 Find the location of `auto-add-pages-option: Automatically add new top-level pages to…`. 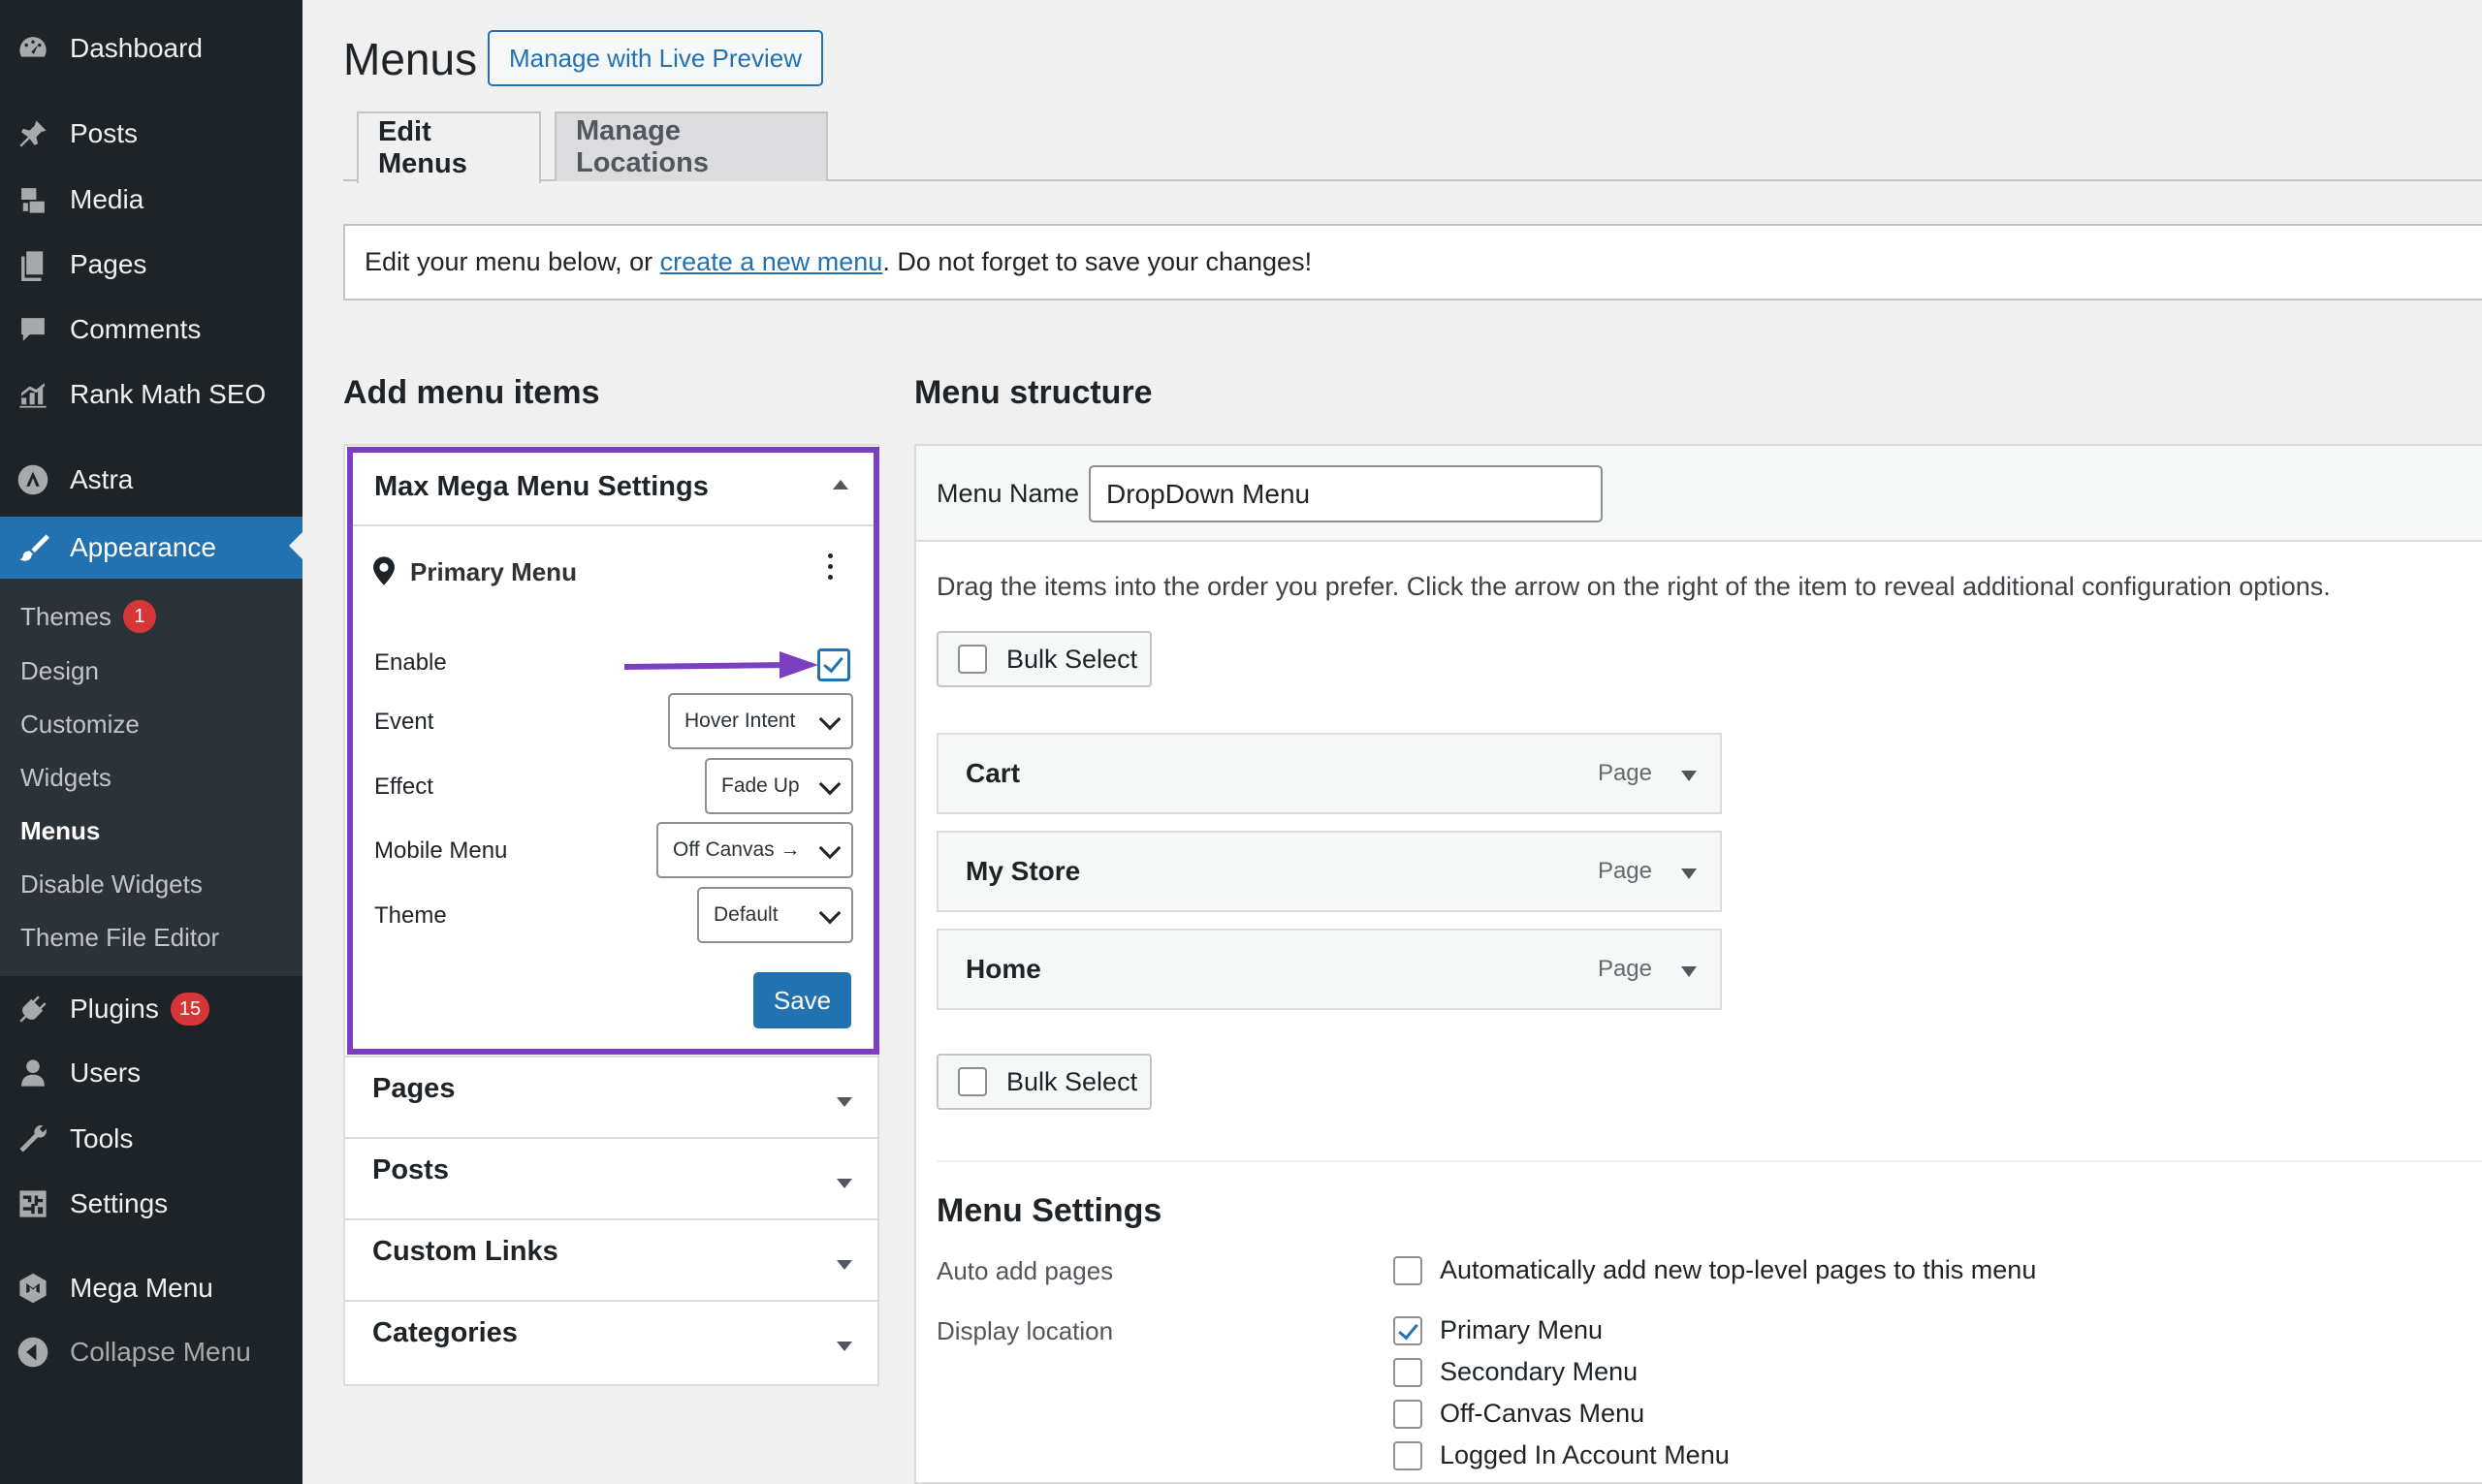

auto-add-pages-option: Automatically add new top-level pages to… is located at coordinates (1714, 1270).